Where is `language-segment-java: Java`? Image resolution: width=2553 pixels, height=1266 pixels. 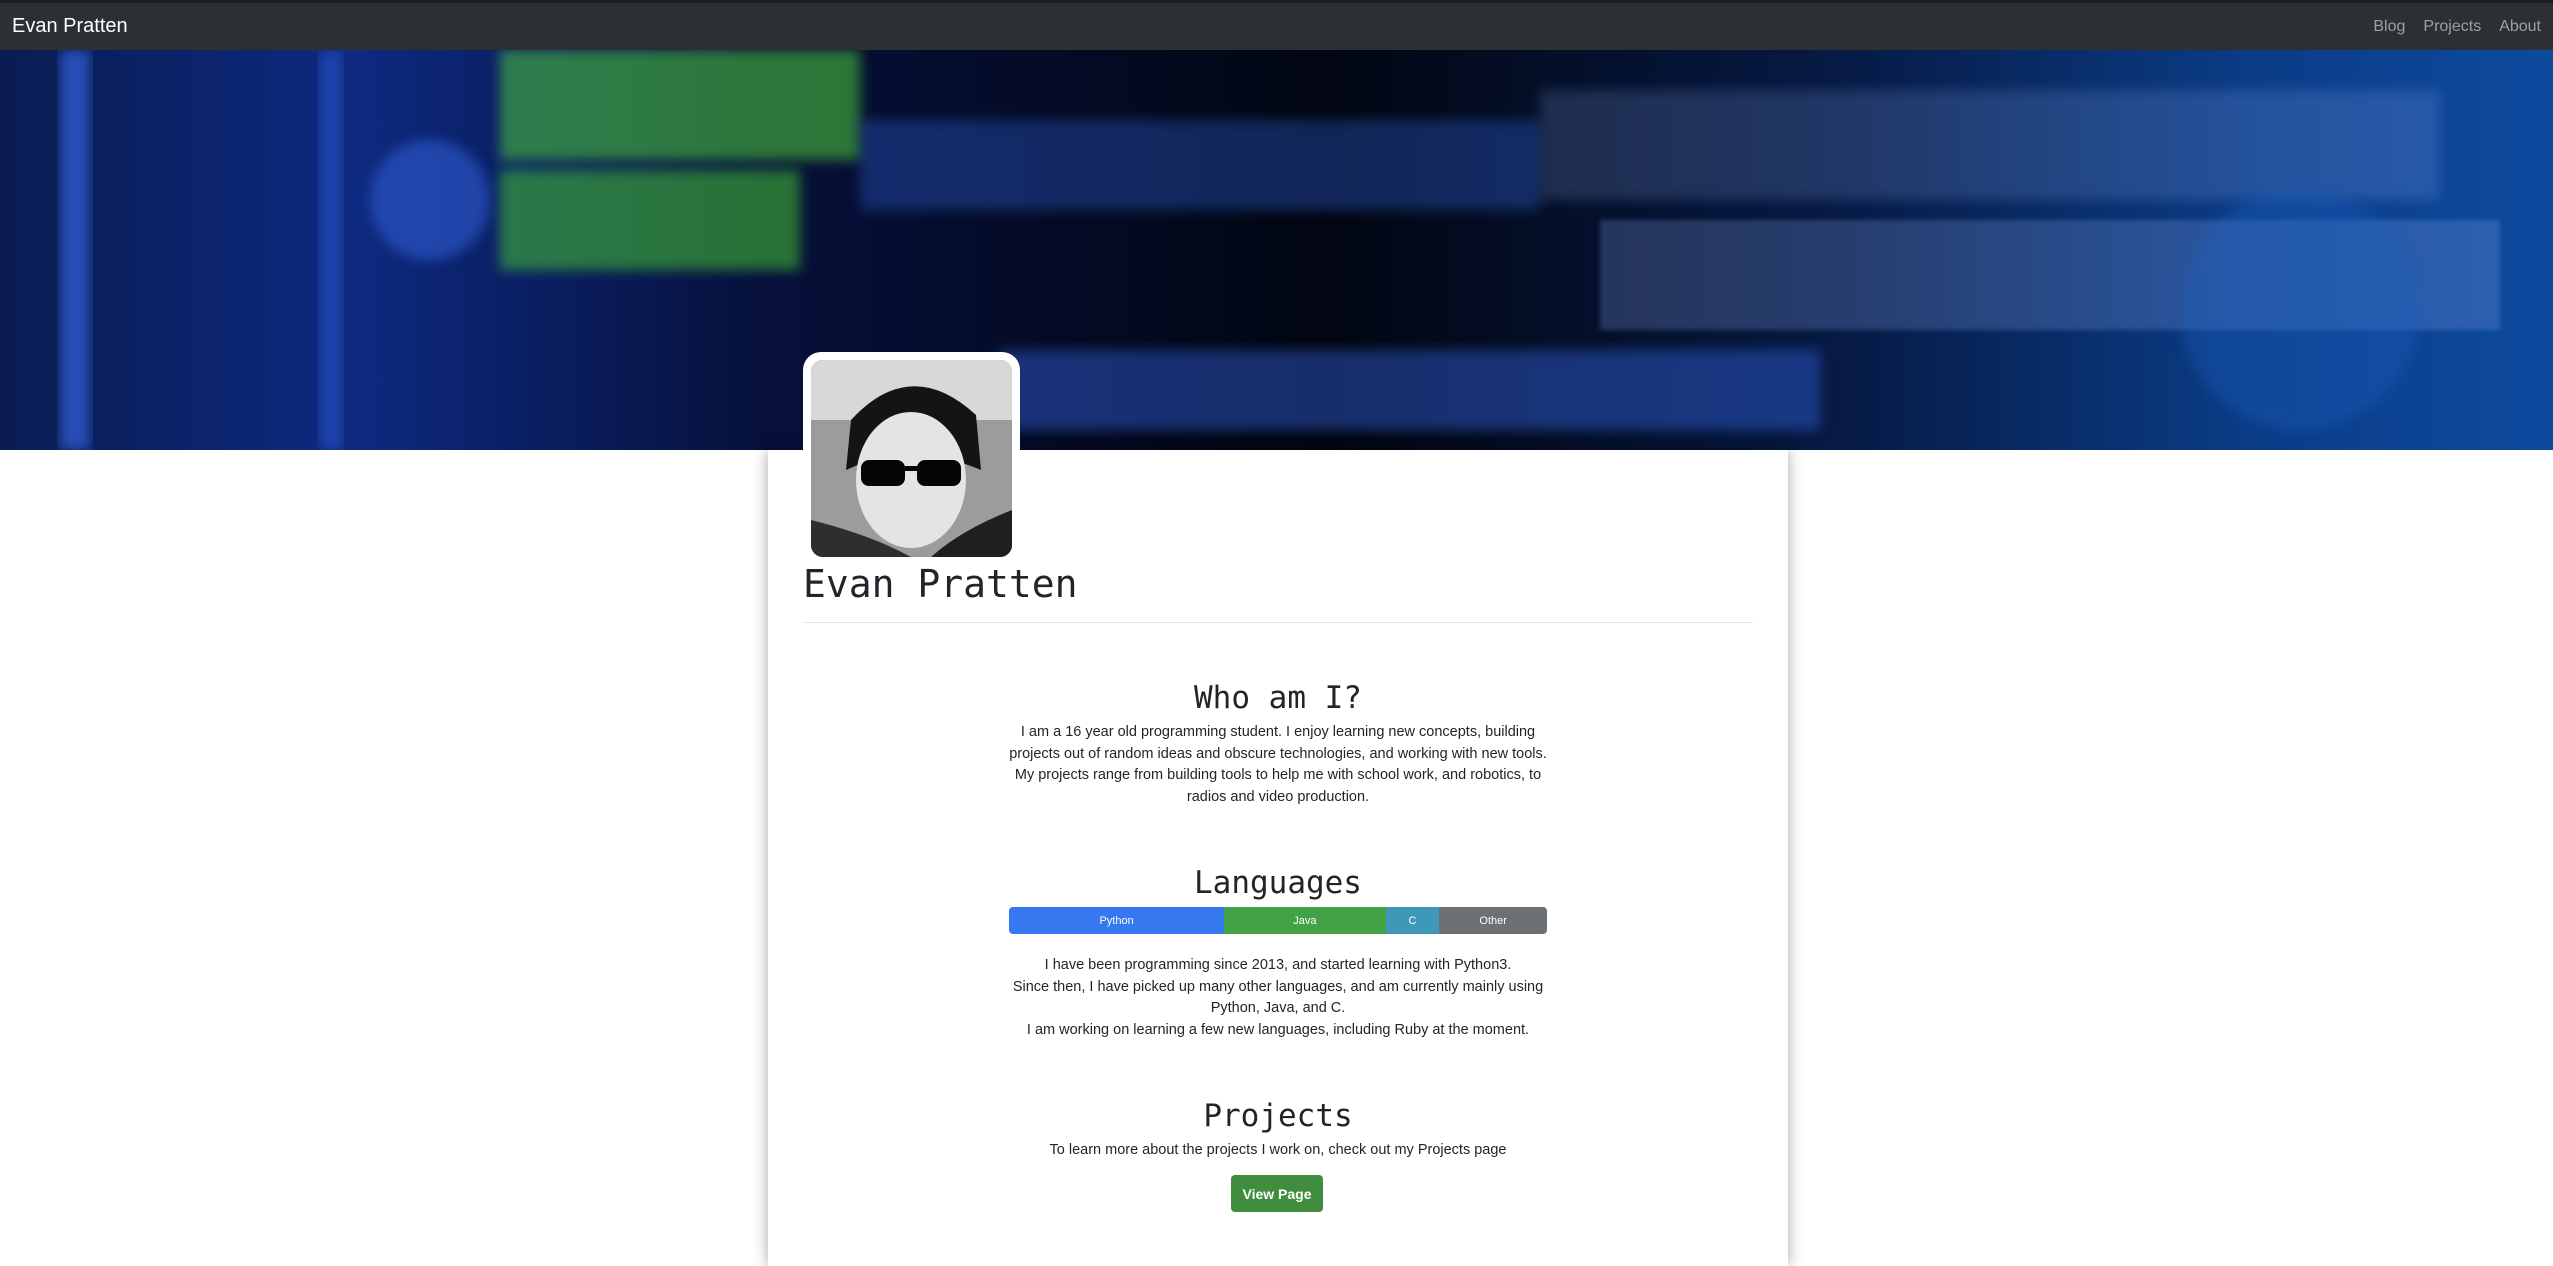 language-segment-java: Java is located at coordinates (1305, 920).